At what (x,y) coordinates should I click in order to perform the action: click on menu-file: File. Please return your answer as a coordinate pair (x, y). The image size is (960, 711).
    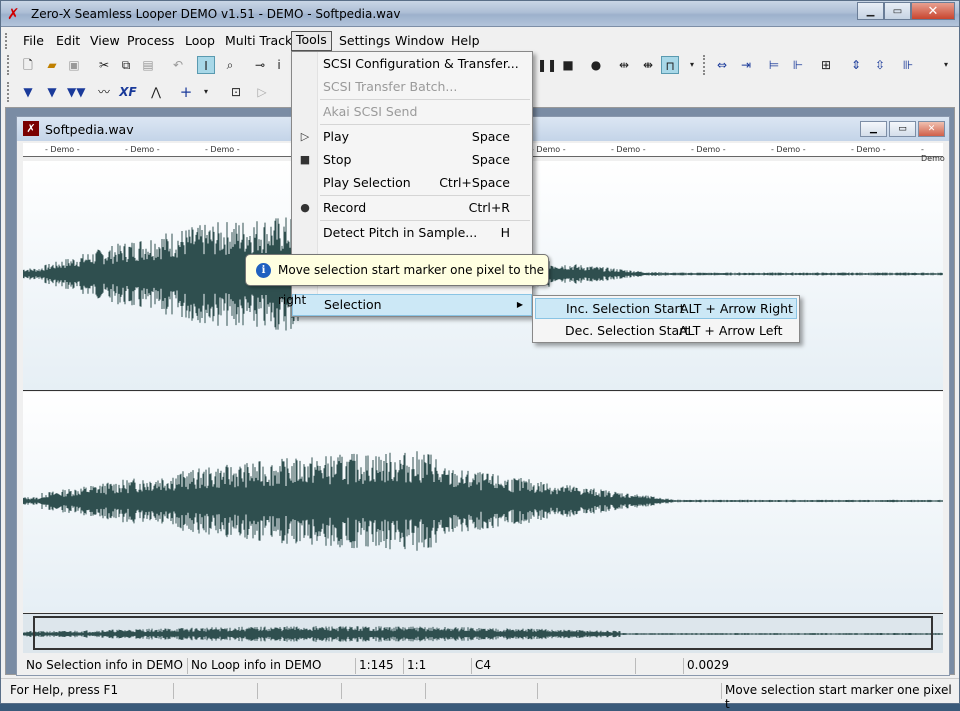
    Looking at the image, I should click on (33, 41).